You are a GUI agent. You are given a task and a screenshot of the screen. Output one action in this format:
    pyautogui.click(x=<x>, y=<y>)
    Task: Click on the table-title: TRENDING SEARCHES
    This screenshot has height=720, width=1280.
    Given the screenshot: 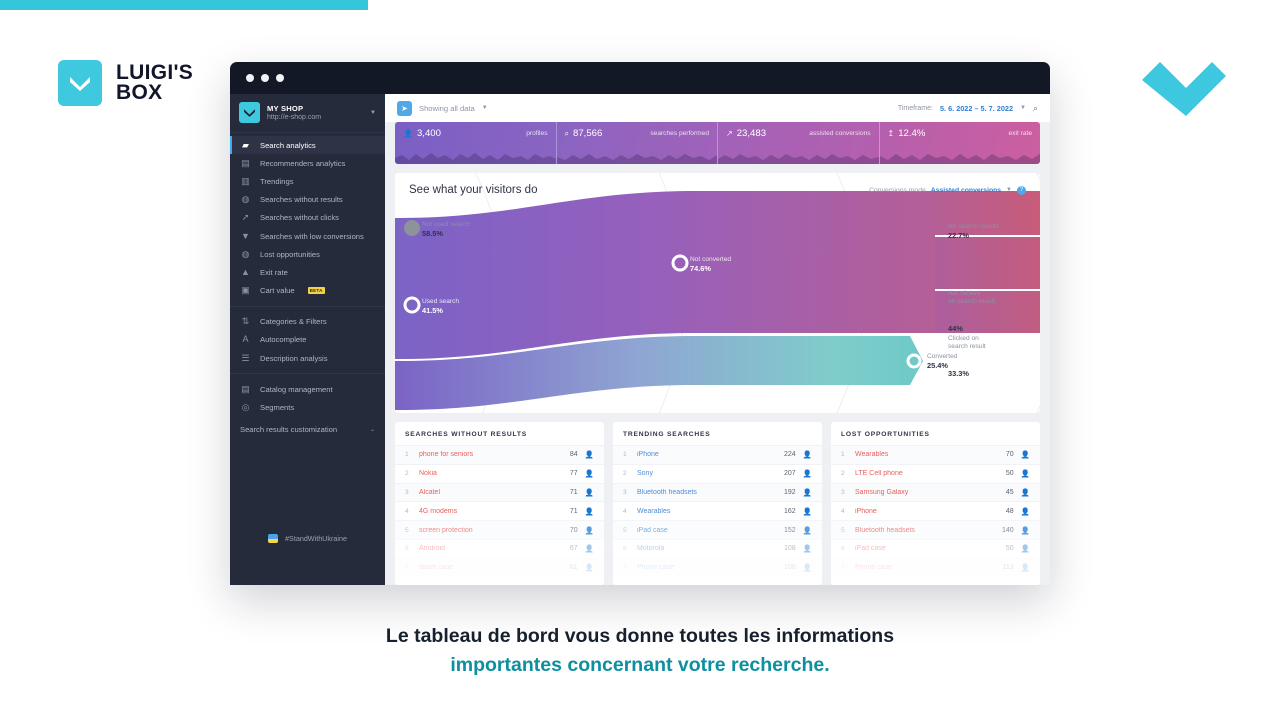 What is the action you would take?
    pyautogui.click(x=667, y=434)
    